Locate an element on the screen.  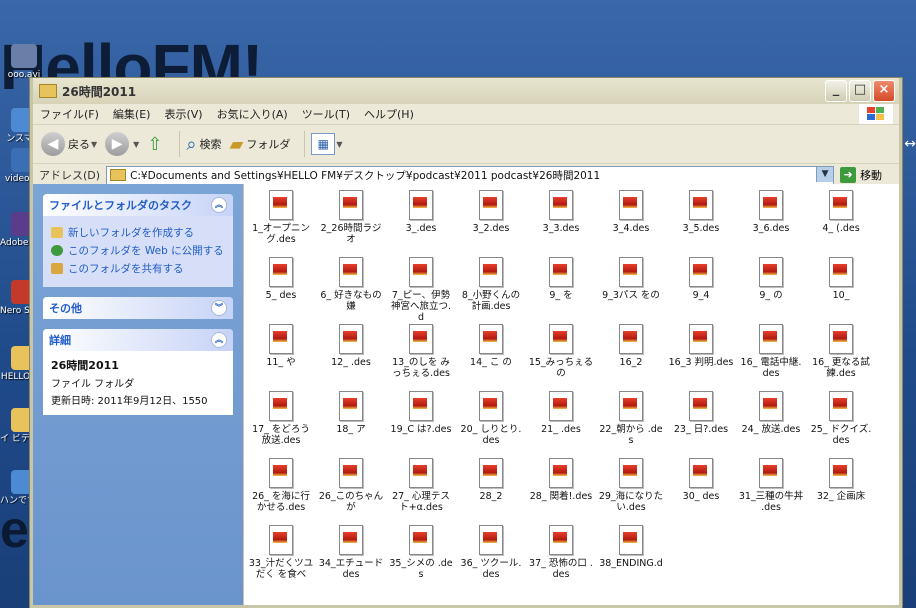
file-item: 9_ を is located at coordinates (561, 279).